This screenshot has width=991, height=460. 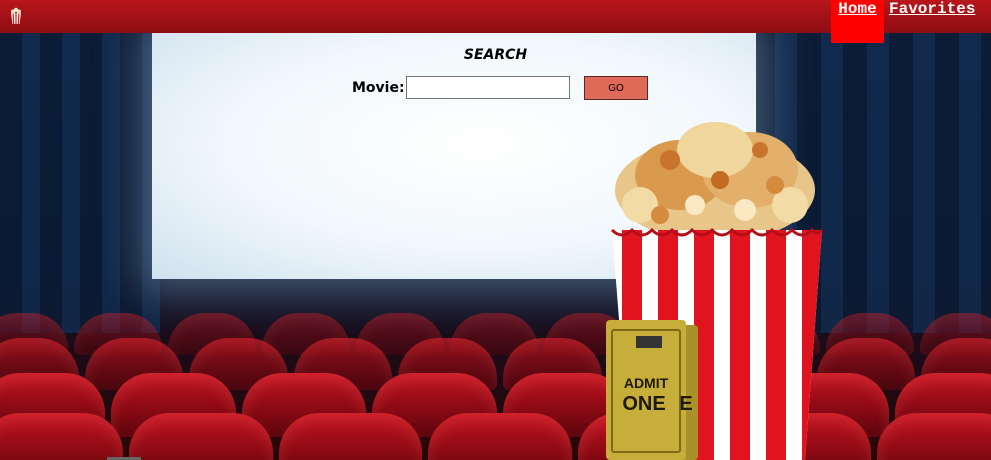 What do you see at coordinates (857, 21) in the screenshot?
I see `nav-home-tab: Home` at bounding box center [857, 21].